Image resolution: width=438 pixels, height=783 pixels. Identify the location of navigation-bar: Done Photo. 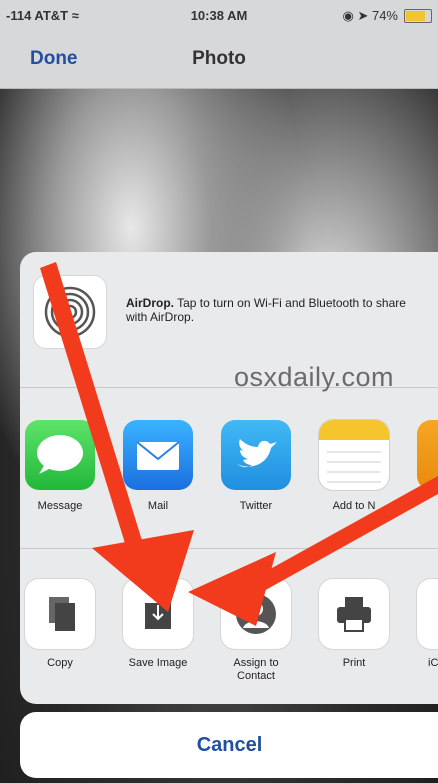
(219, 59).